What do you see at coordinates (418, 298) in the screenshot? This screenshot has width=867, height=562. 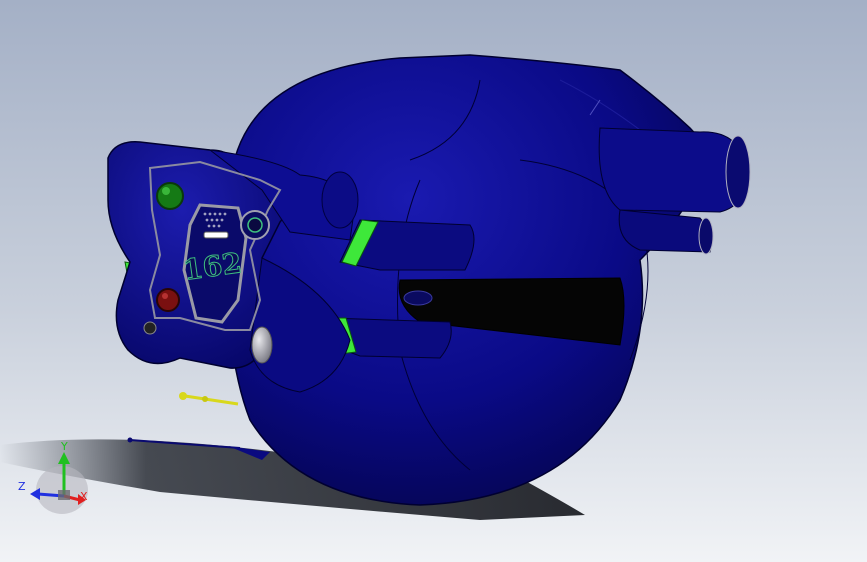 I see `viewport-window` at bounding box center [418, 298].